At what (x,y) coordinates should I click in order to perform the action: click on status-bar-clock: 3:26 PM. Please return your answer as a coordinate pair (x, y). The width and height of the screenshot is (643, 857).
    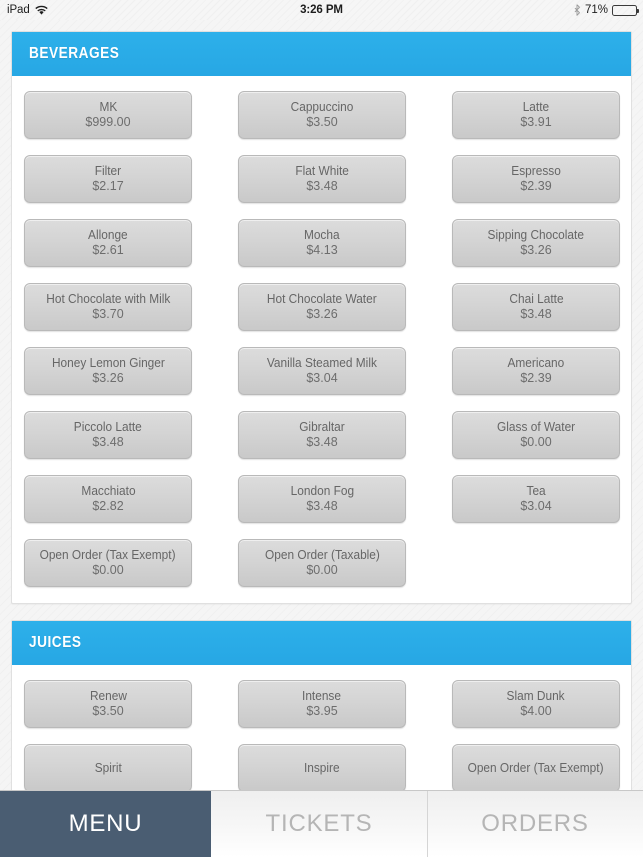
    Looking at the image, I should click on (321, 10).